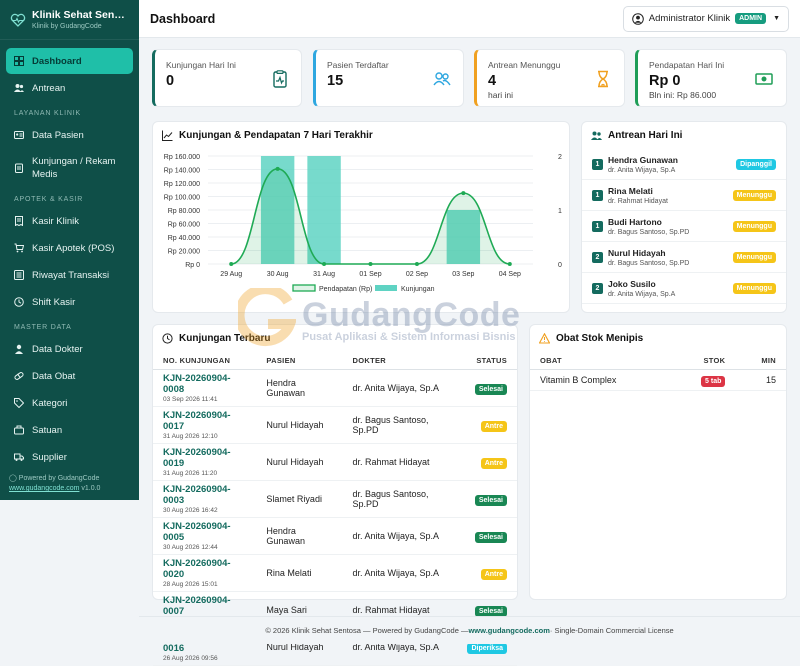  Describe the element at coordinates (388, 78) in the screenshot. I see `stat-card-pasien: Pasien Terdaftar 15` at that location.